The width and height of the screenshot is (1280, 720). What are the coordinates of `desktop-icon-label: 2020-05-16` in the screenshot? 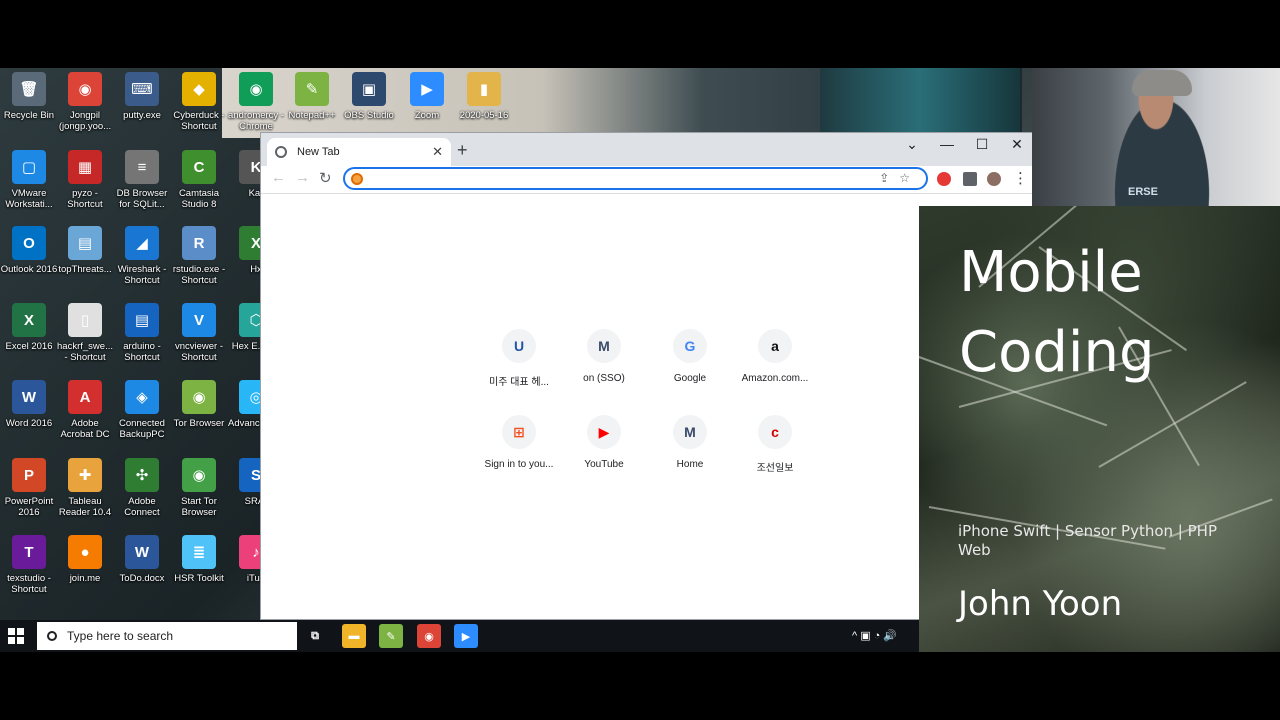 It's located at (484, 115).